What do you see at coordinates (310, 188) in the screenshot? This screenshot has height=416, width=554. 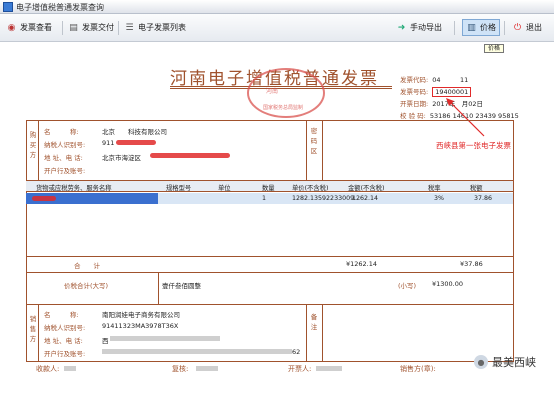 I see `col-price: 单价(不含税)` at bounding box center [310, 188].